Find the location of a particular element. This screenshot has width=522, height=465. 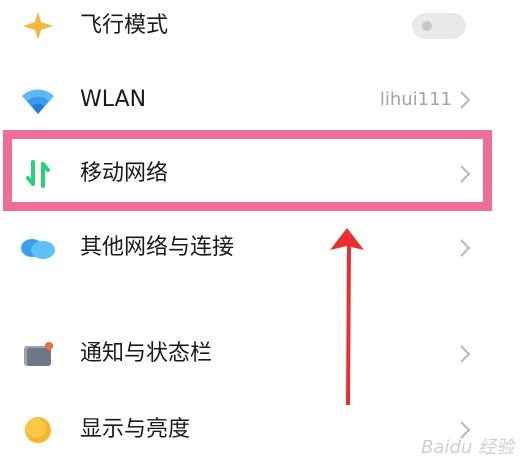

baidu-watermark: Baidu 经验 is located at coordinates (467, 447).